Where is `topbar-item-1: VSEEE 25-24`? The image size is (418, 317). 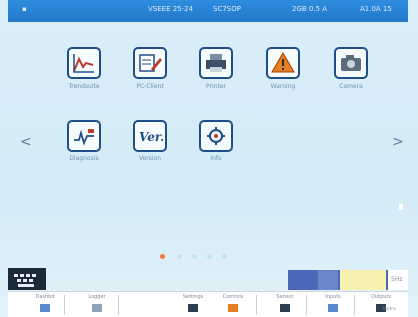
topbar-item-1: VSEEE 25-24 is located at coordinates (171, 9).